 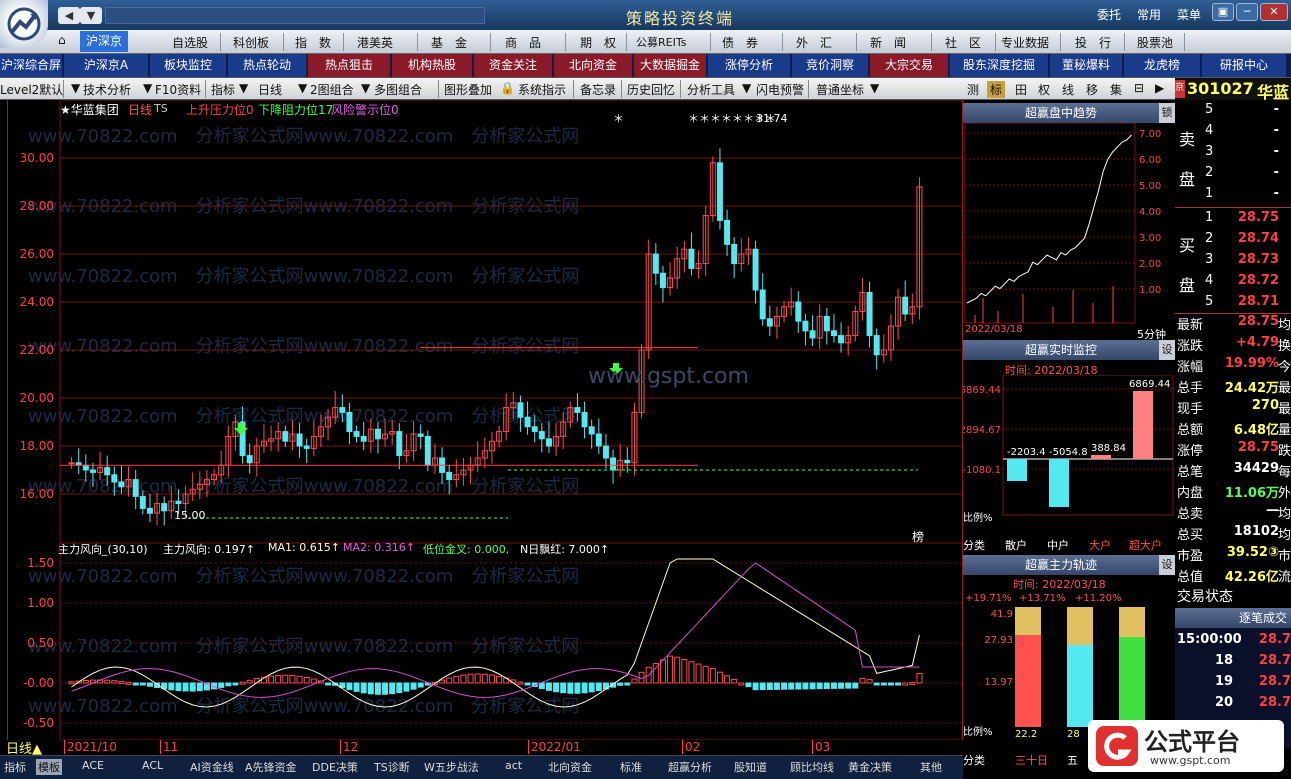 I want to click on submenu-item-1: 沪深京A, so click(x=106, y=65).